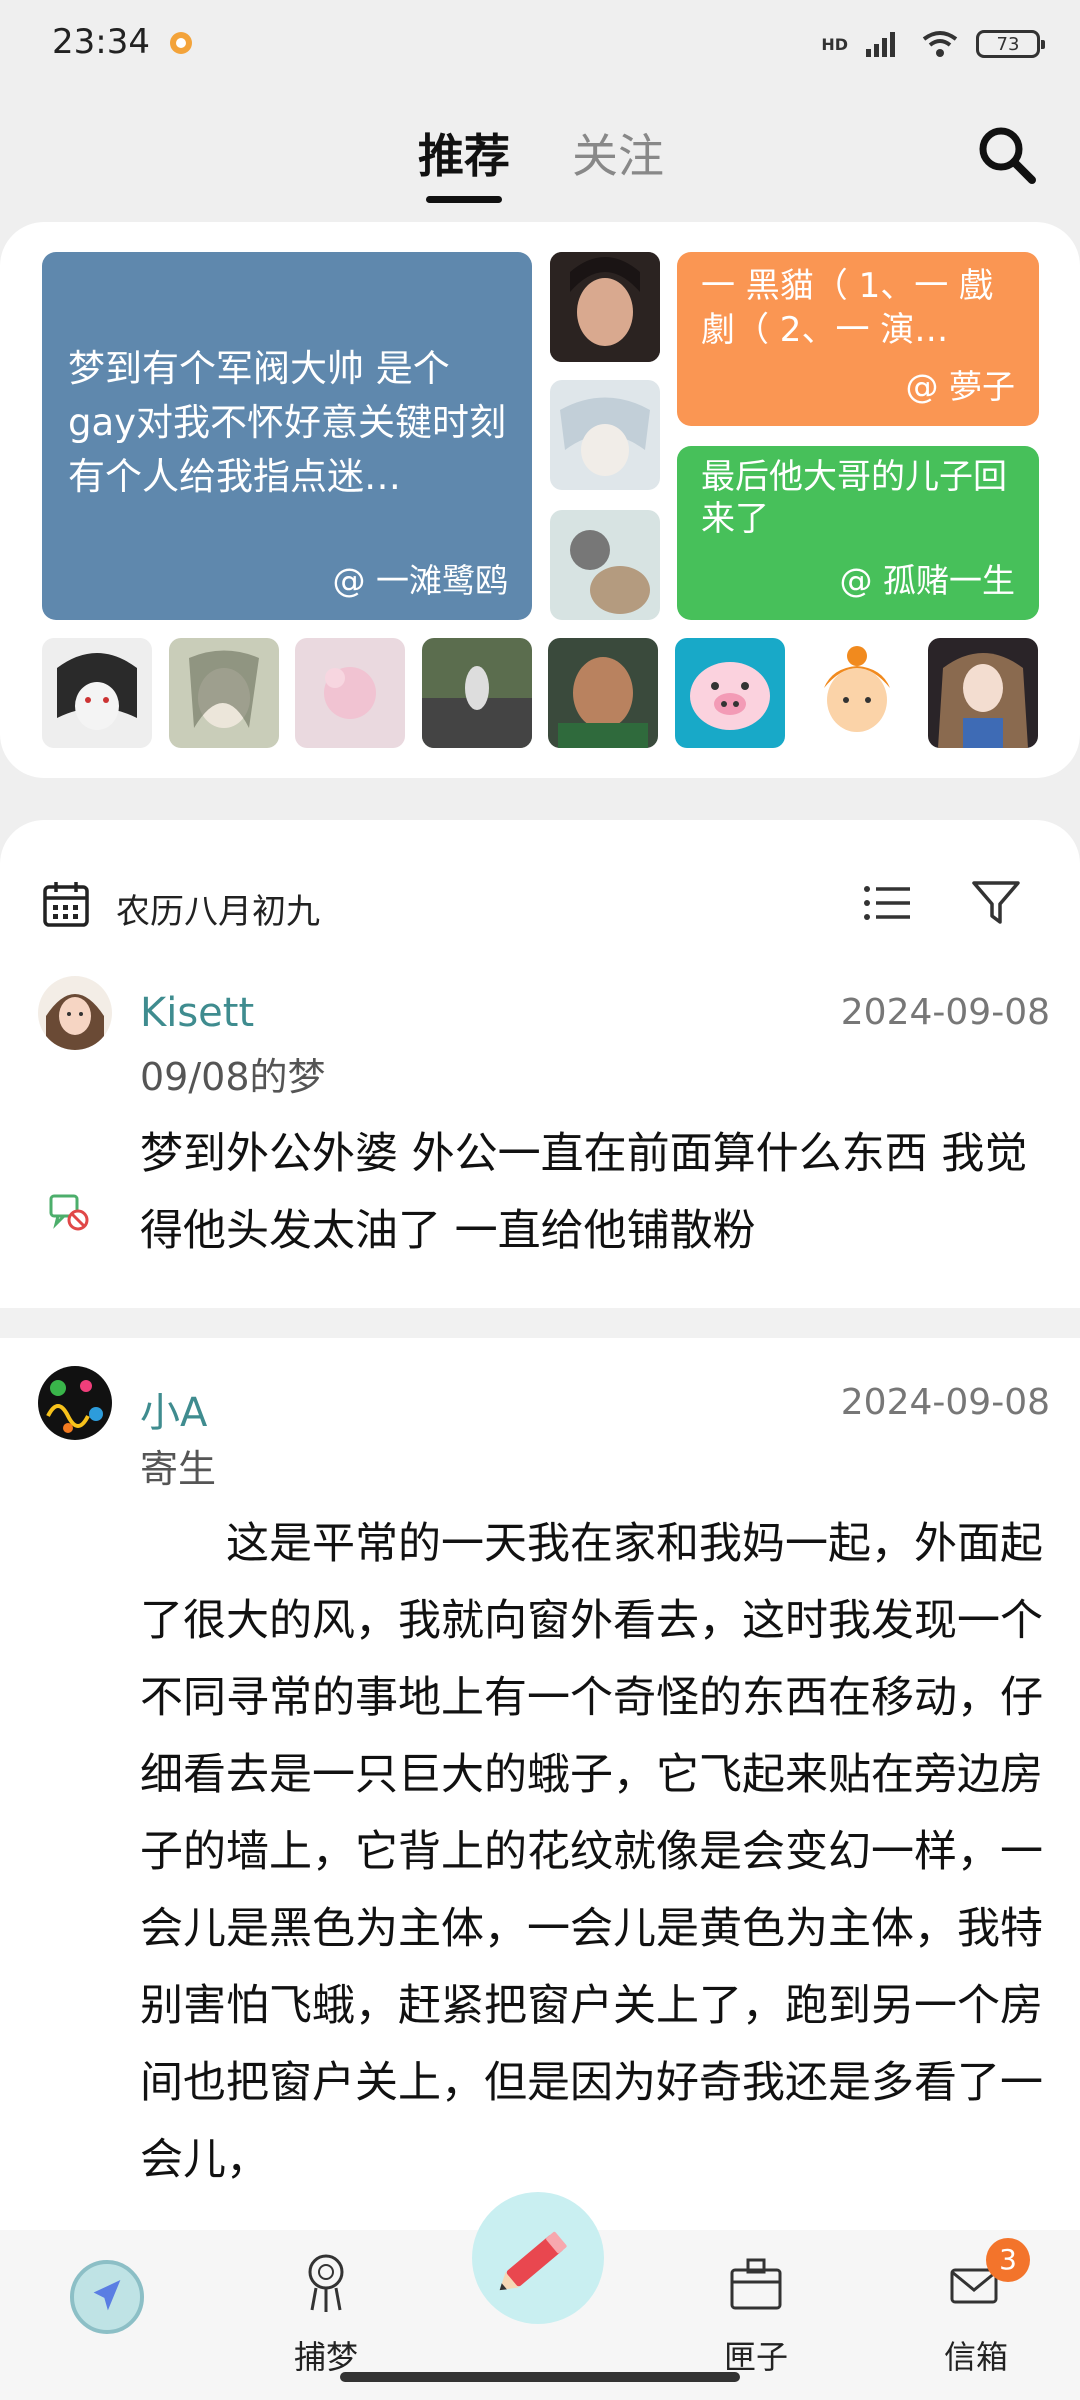 This screenshot has height=2400, width=1080. Describe the element at coordinates (540, 2377) in the screenshot. I see `home-indicator` at that location.